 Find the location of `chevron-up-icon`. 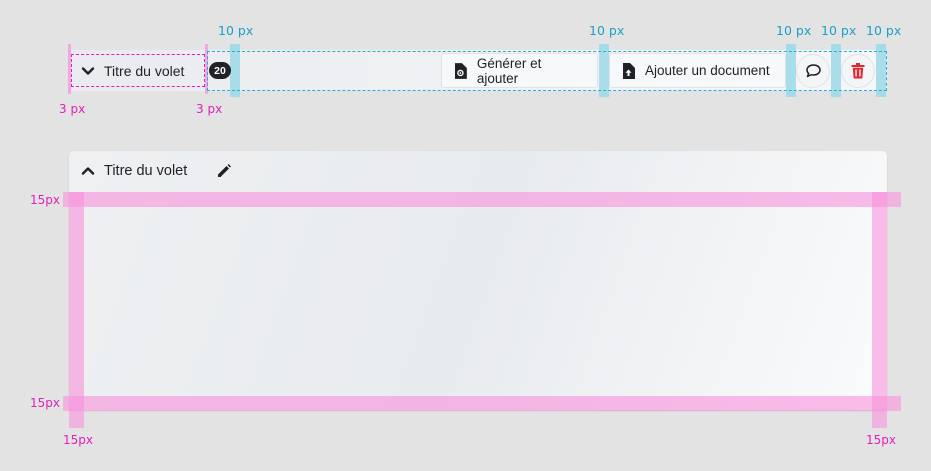

chevron-up-icon is located at coordinates (88, 171).